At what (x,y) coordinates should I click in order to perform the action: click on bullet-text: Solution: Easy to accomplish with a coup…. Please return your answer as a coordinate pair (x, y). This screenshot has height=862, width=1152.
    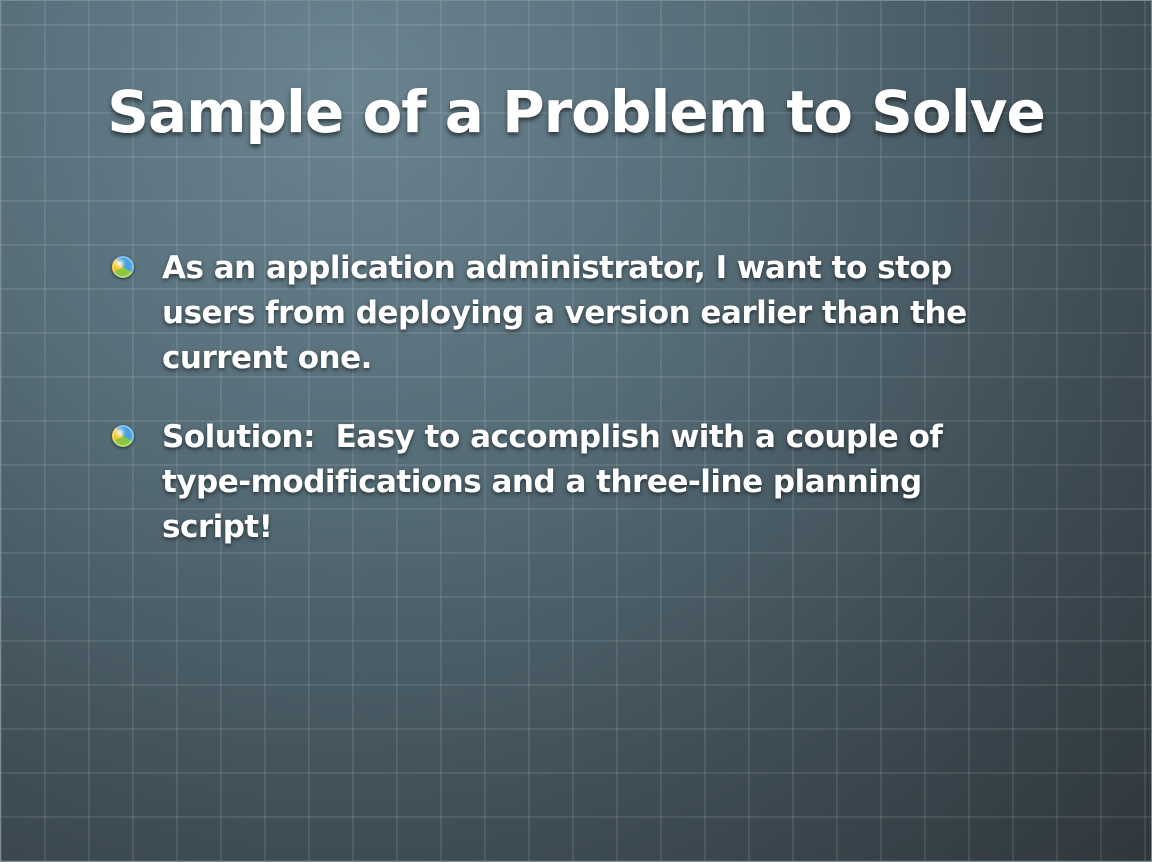
    Looking at the image, I should click on (557, 482).